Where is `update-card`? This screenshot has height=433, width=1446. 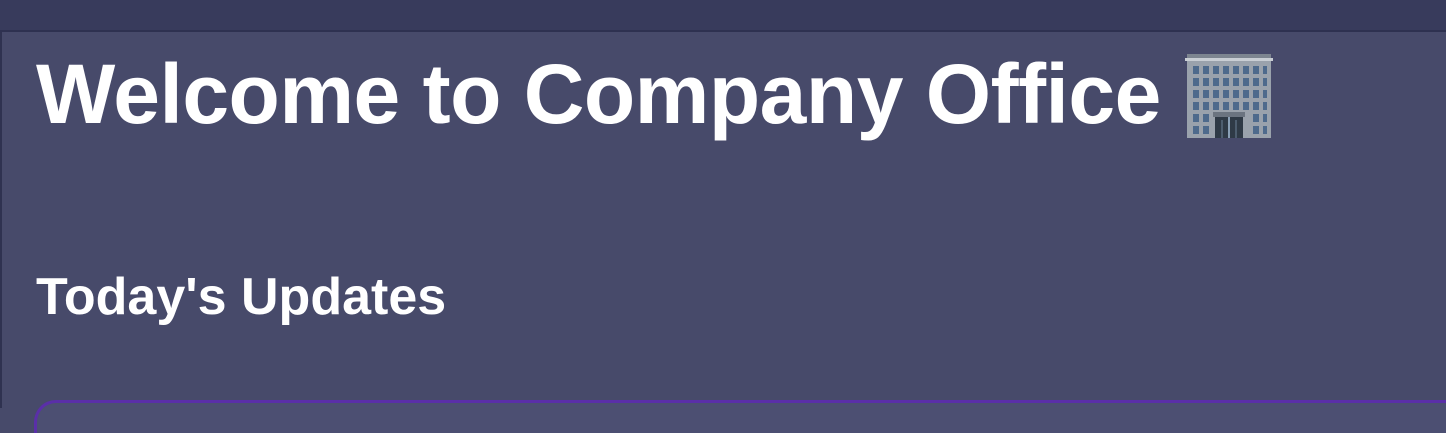
update-card is located at coordinates (740, 416).